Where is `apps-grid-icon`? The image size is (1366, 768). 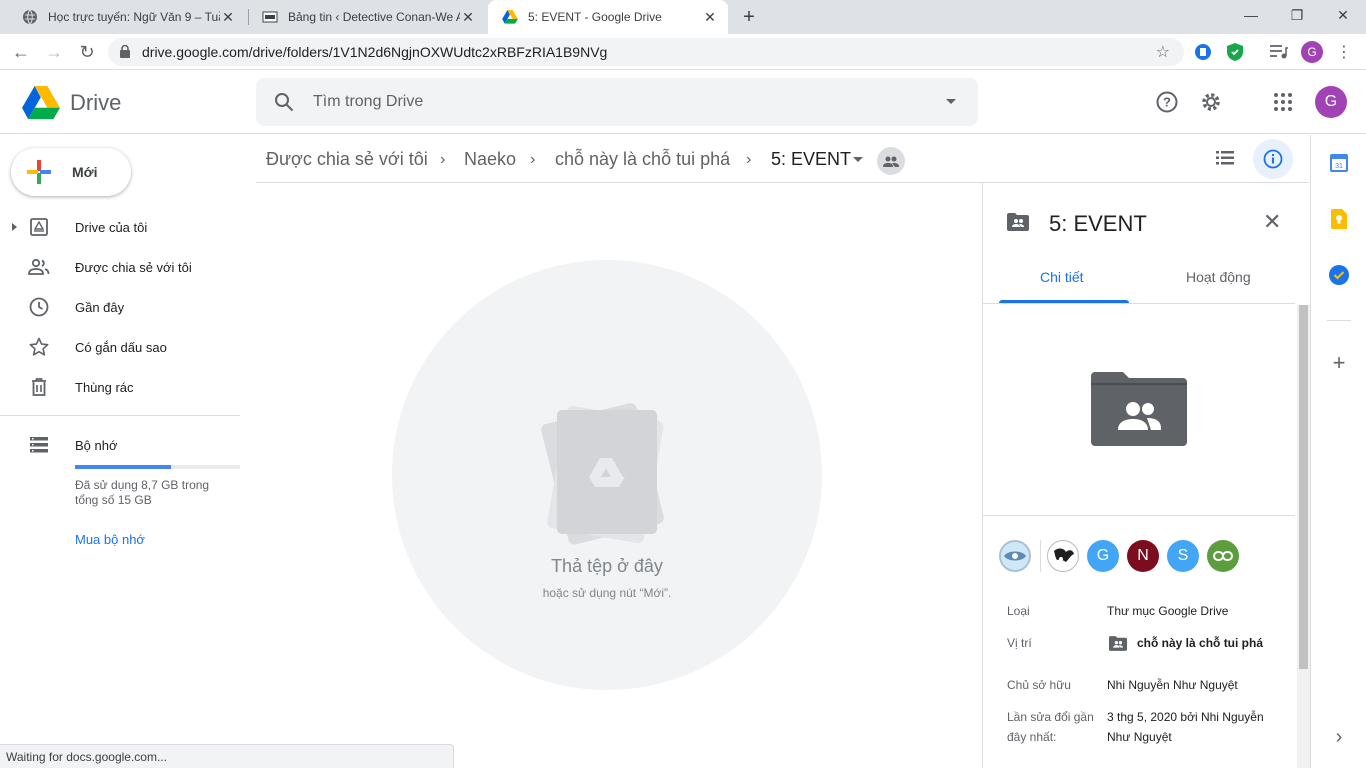 apps-grid-icon is located at coordinates (1283, 102).